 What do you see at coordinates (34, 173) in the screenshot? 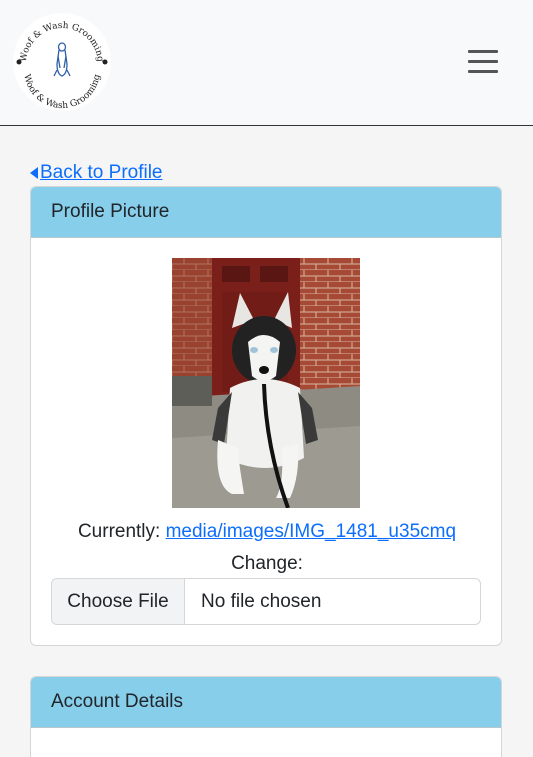
I see `caret-left-icon` at bounding box center [34, 173].